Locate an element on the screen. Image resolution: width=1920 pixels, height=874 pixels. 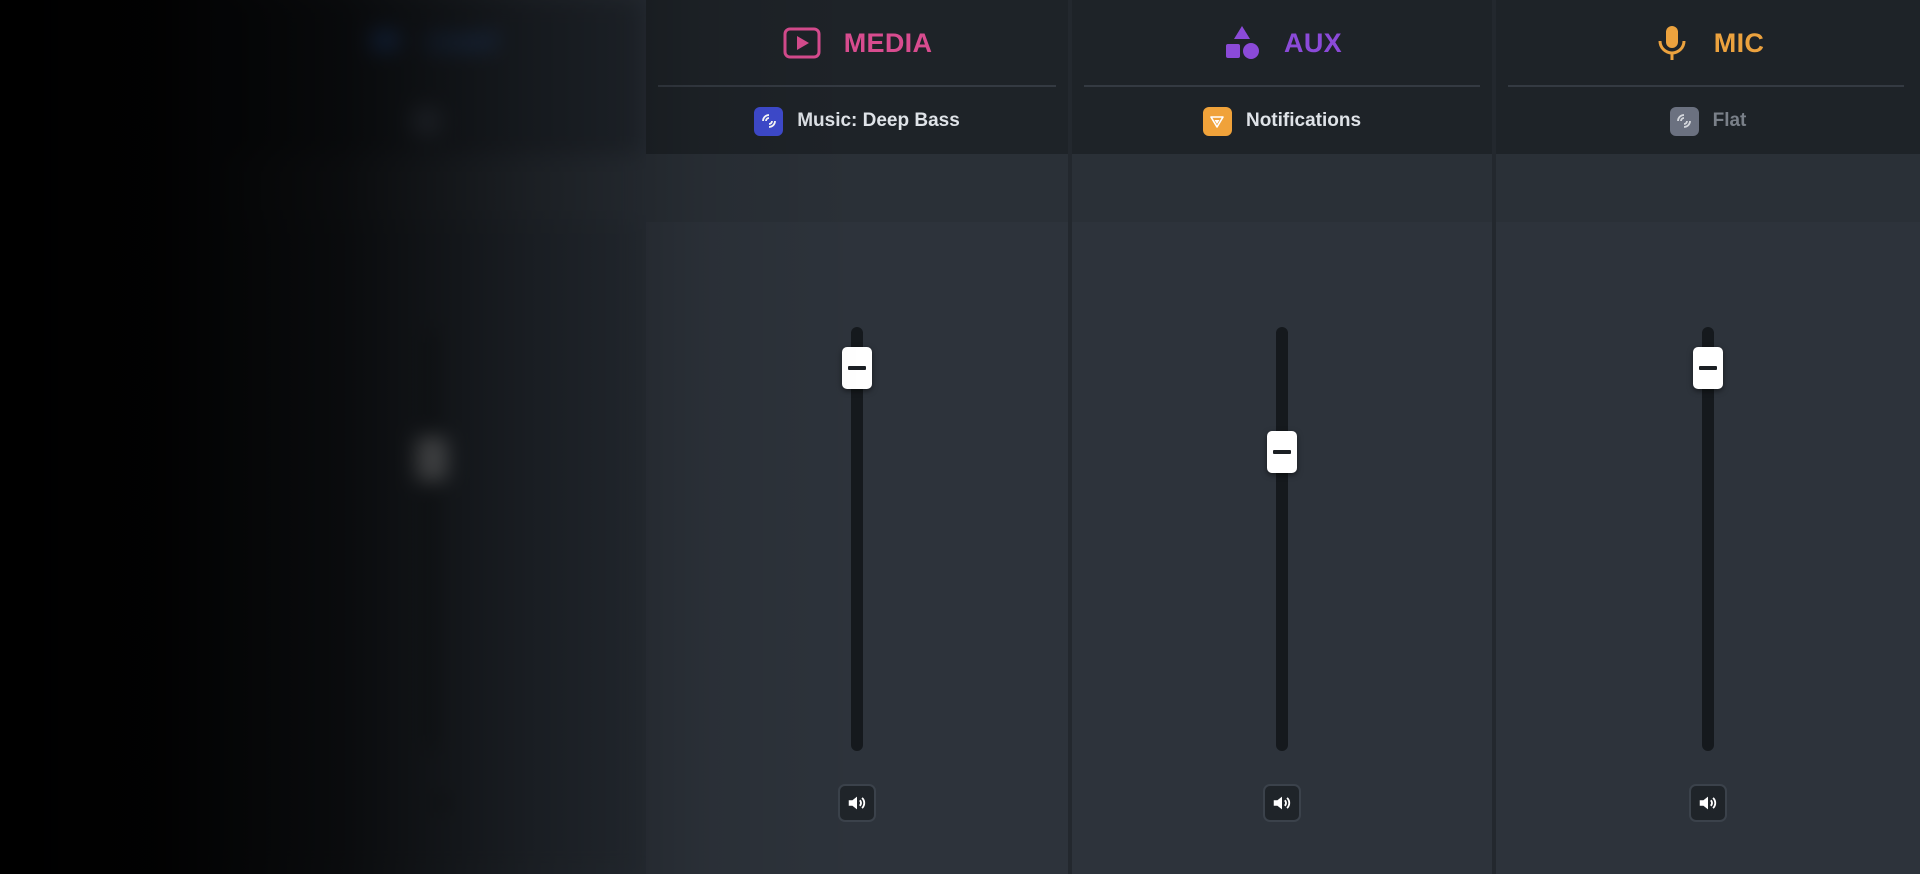
channel-title: MEDIA is located at coordinates (888, 42).